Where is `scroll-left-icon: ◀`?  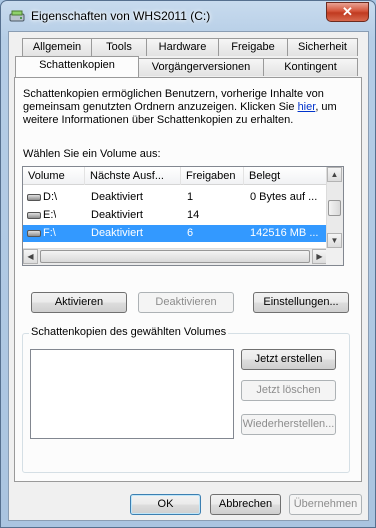
scroll-left-icon: ◀ is located at coordinates (30, 256).